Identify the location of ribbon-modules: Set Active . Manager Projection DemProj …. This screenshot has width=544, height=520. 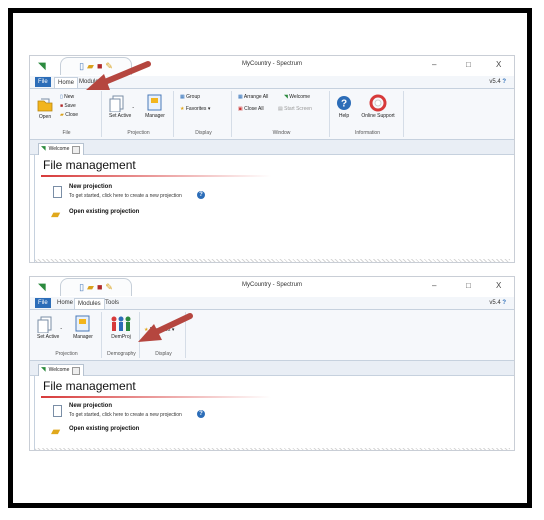
(272, 335).